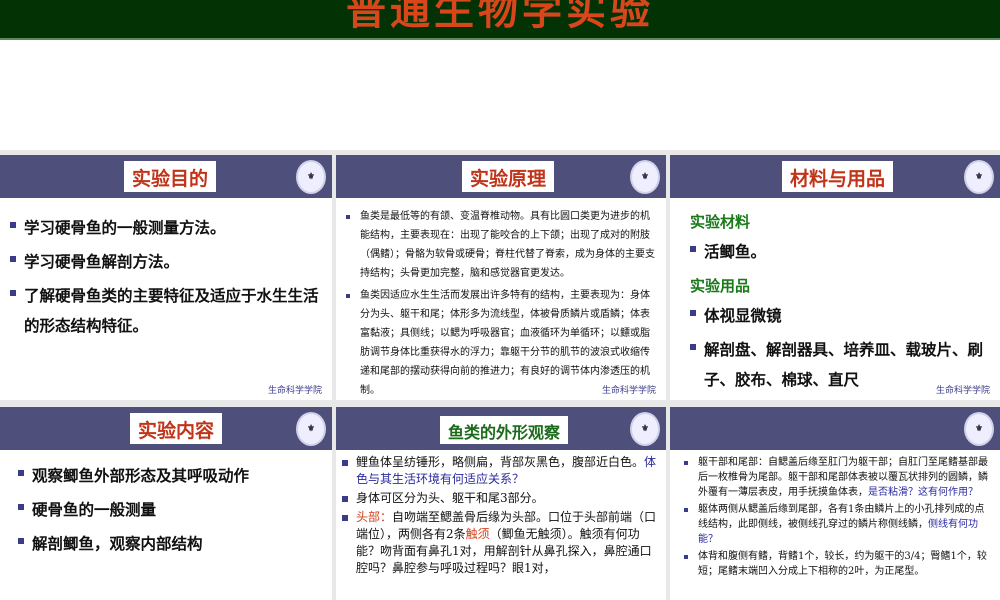  I want to click on slide-header: 实验内容 ⚜, so click(166, 428).